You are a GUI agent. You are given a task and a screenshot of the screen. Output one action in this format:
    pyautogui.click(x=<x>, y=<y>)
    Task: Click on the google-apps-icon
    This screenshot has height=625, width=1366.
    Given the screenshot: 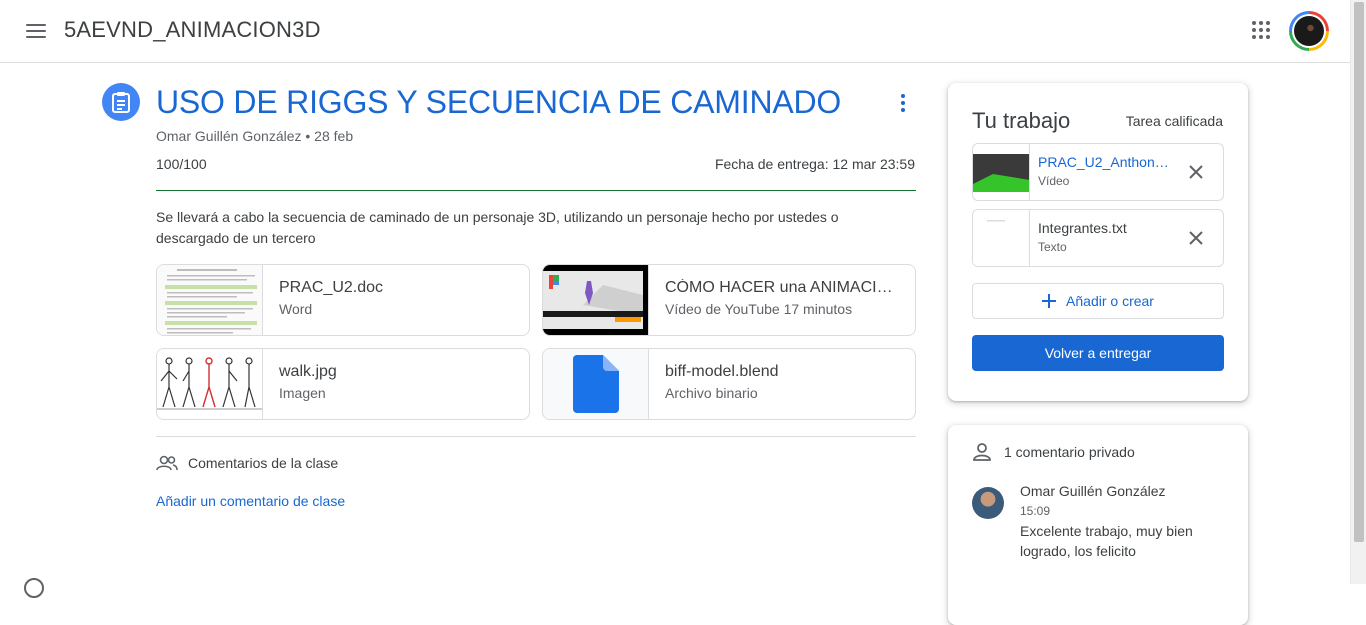 What is the action you would take?
    pyautogui.click(x=1261, y=30)
    